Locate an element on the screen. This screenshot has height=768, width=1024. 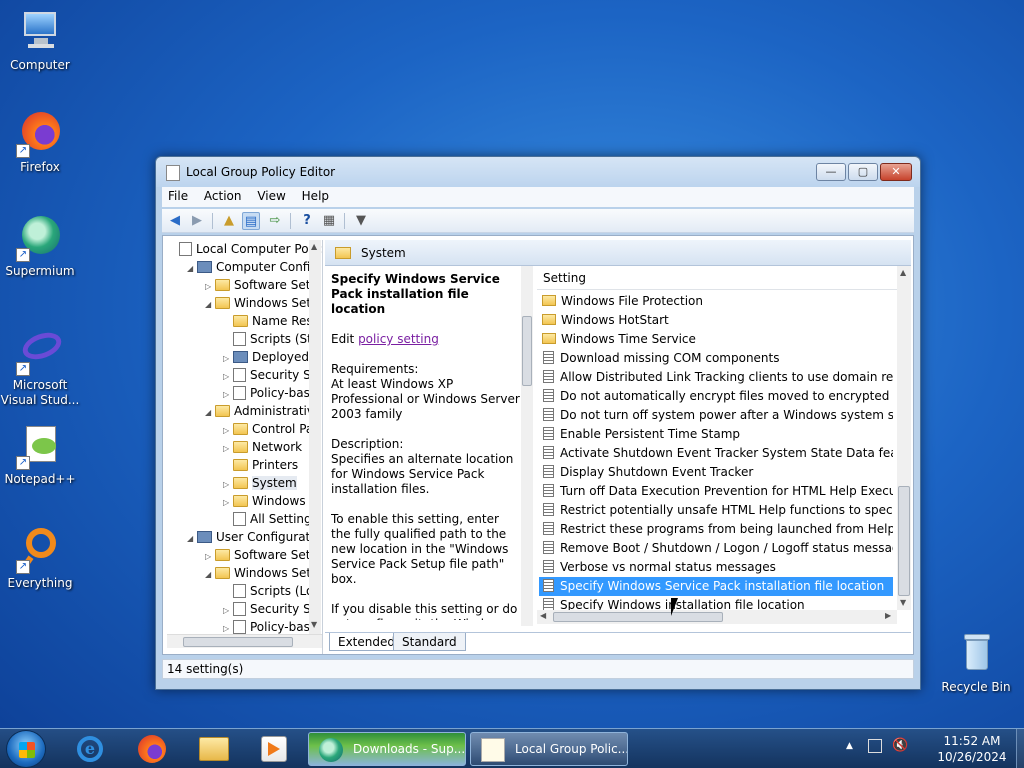
tree-node: ◢ Administrativ is located at coordinates (263, 412).